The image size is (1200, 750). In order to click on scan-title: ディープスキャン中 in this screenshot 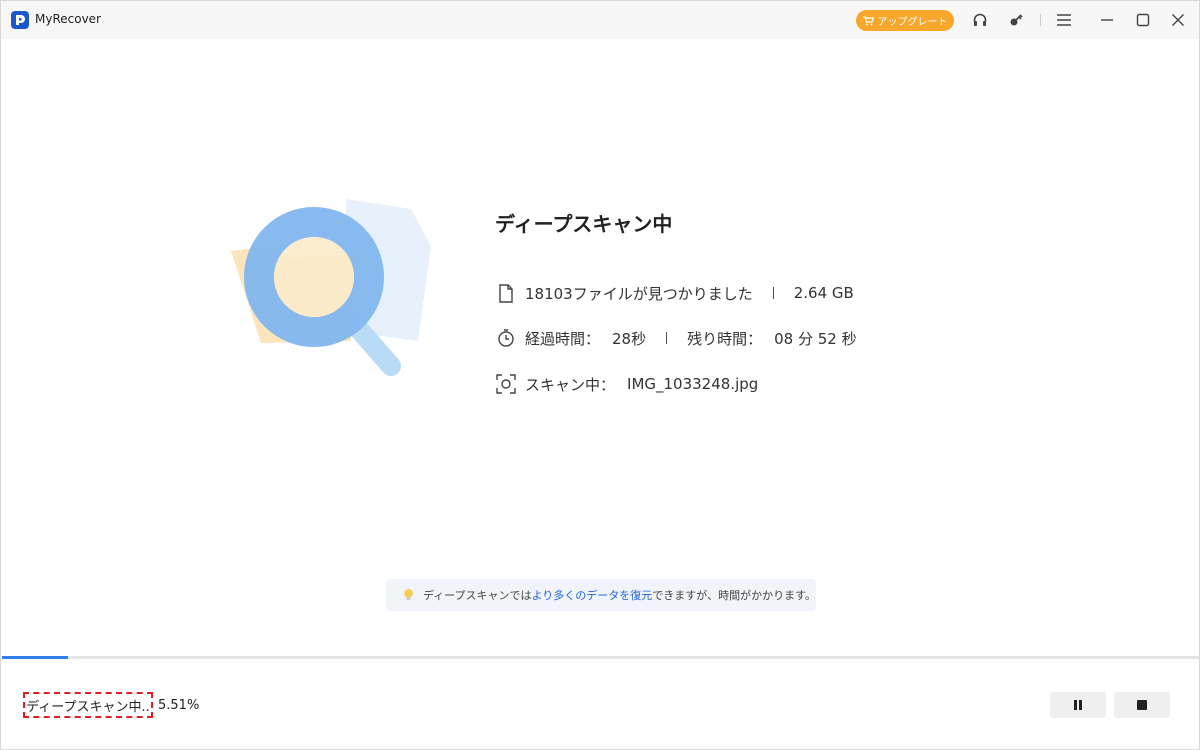, I will do `click(584, 224)`.